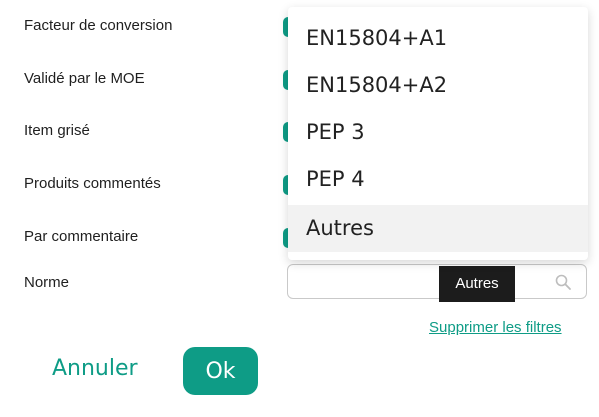  What do you see at coordinates (98, 25) in the screenshot?
I see `filter-label-conversion-factor: Facteur de conversion` at bounding box center [98, 25].